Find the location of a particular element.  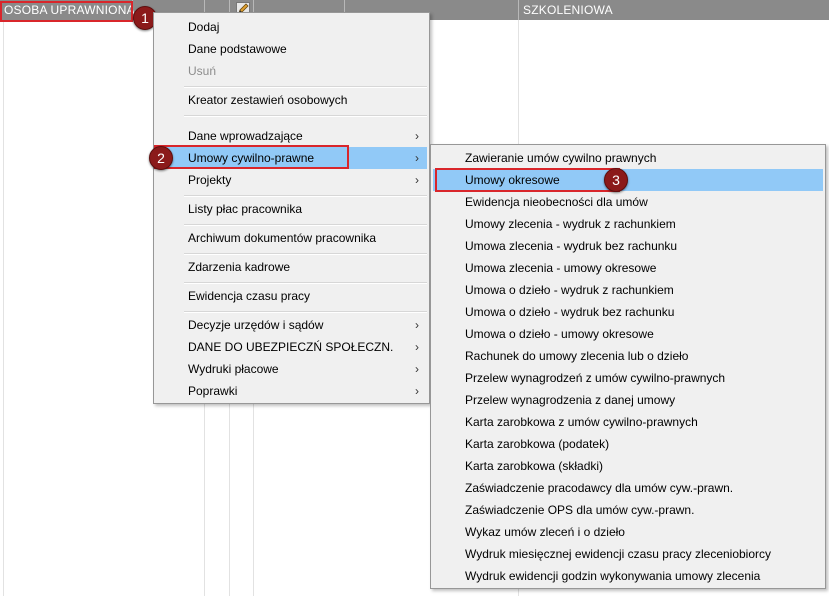

step-badge-3: 3 is located at coordinates (616, 180).